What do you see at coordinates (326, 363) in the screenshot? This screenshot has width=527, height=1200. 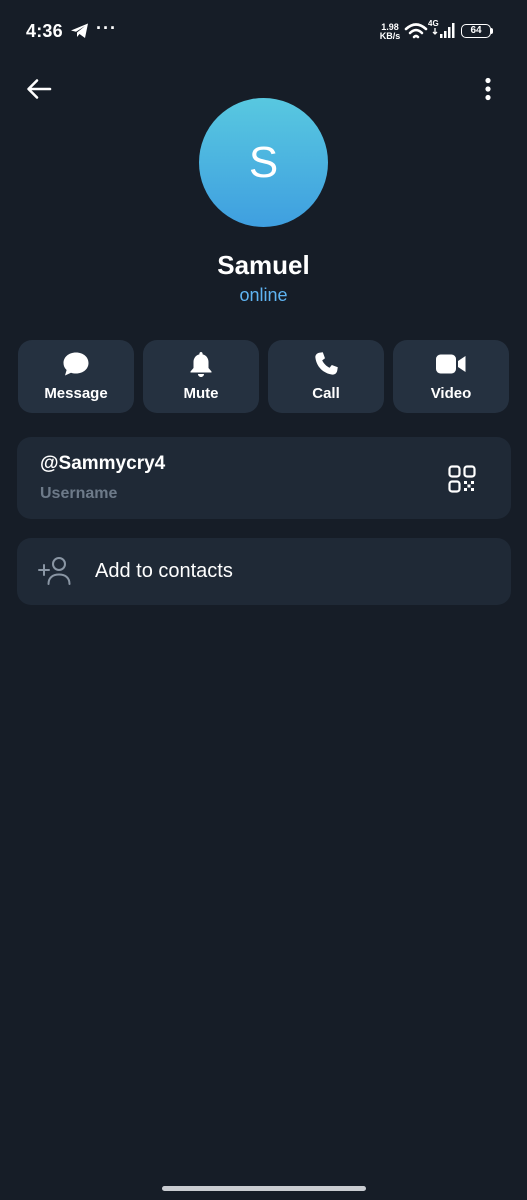 I see `phone-icon` at bounding box center [326, 363].